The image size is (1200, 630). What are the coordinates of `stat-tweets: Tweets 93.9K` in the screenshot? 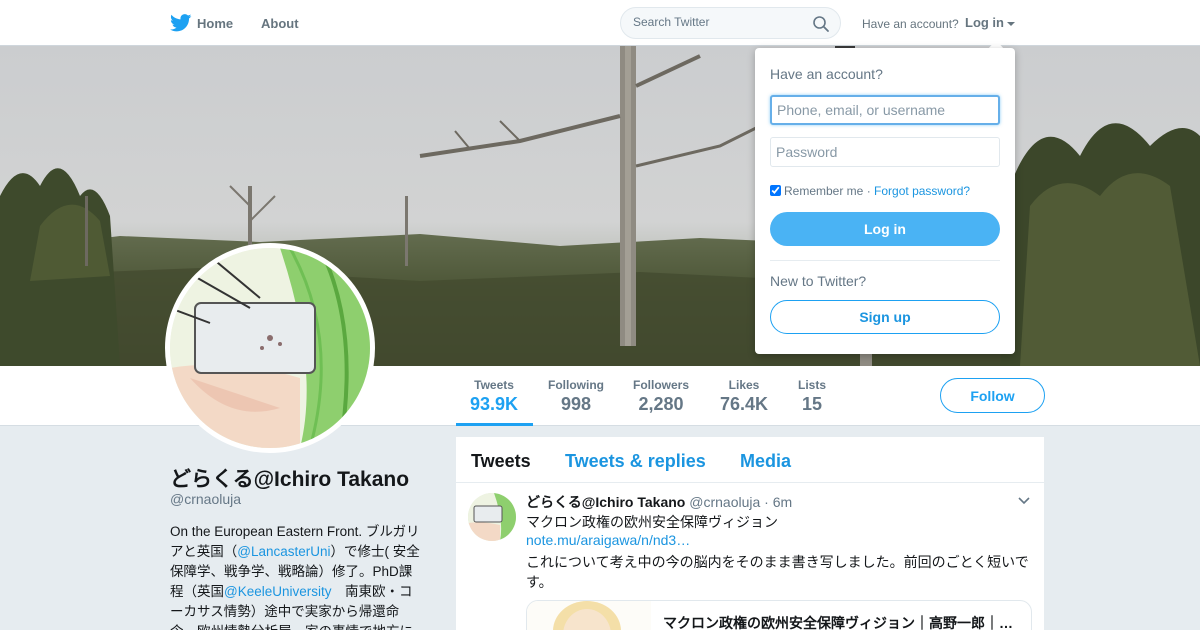 It's located at (494, 396).